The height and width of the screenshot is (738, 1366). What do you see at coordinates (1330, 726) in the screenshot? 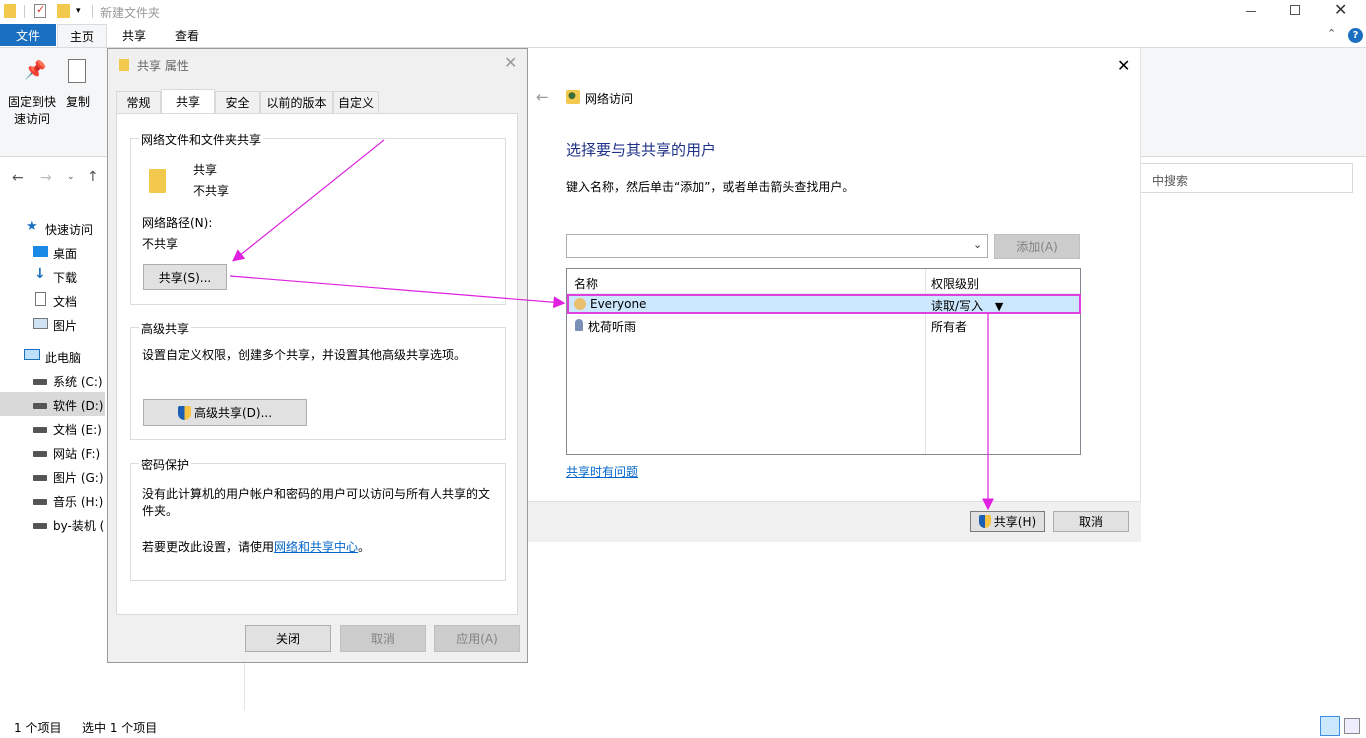
I see `details-view-icon` at bounding box center [1330, 726].